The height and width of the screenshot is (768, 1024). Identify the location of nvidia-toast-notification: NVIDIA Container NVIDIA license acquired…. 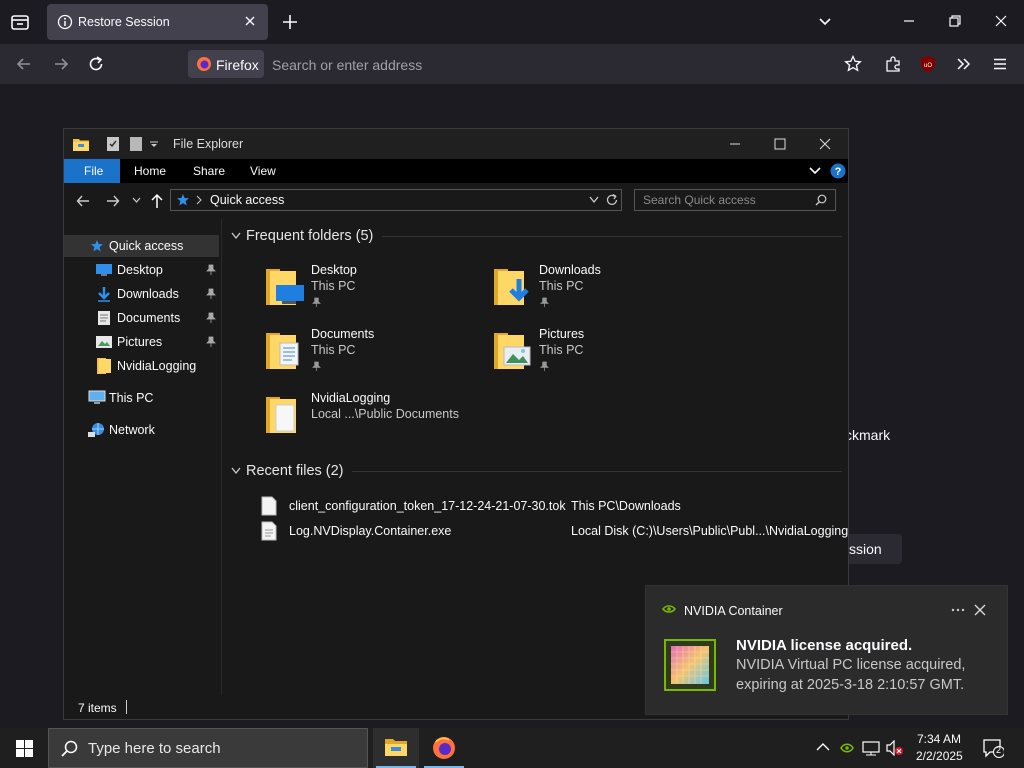
(826, 650).